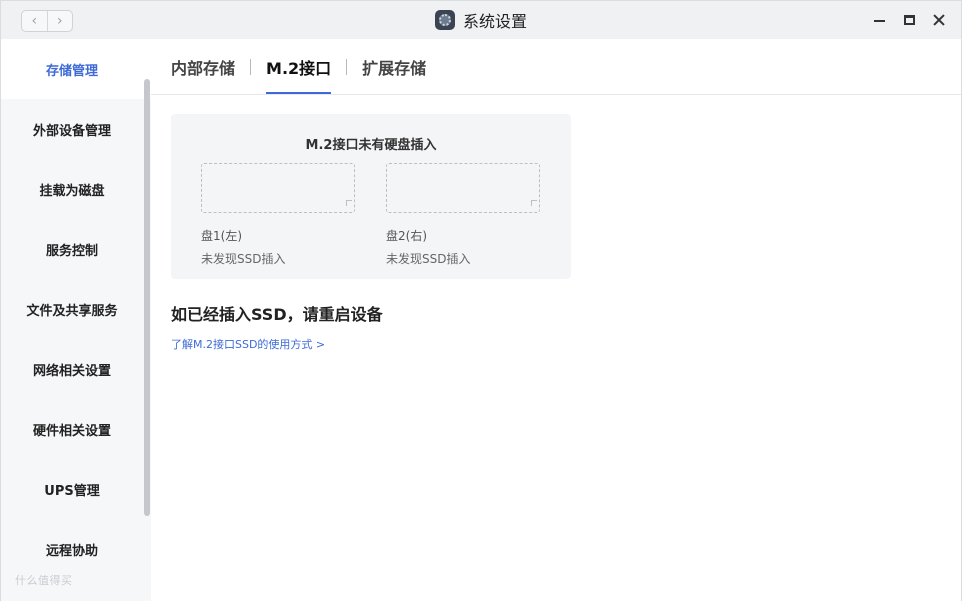  What do you see at coordinates (44, 580) in the screenshot?
I see `watermark: 什么值得买` at bounding box center [44, 580].